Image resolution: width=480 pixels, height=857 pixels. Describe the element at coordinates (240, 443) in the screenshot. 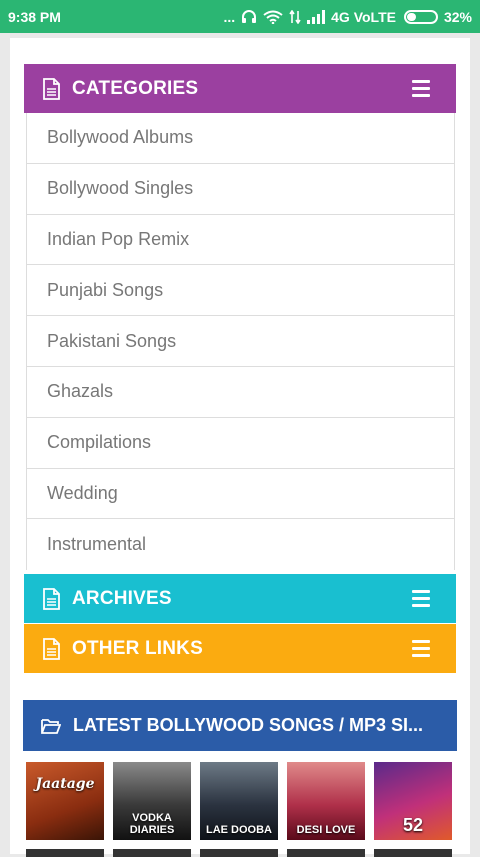

I see `category-item: Compilations` at that location.